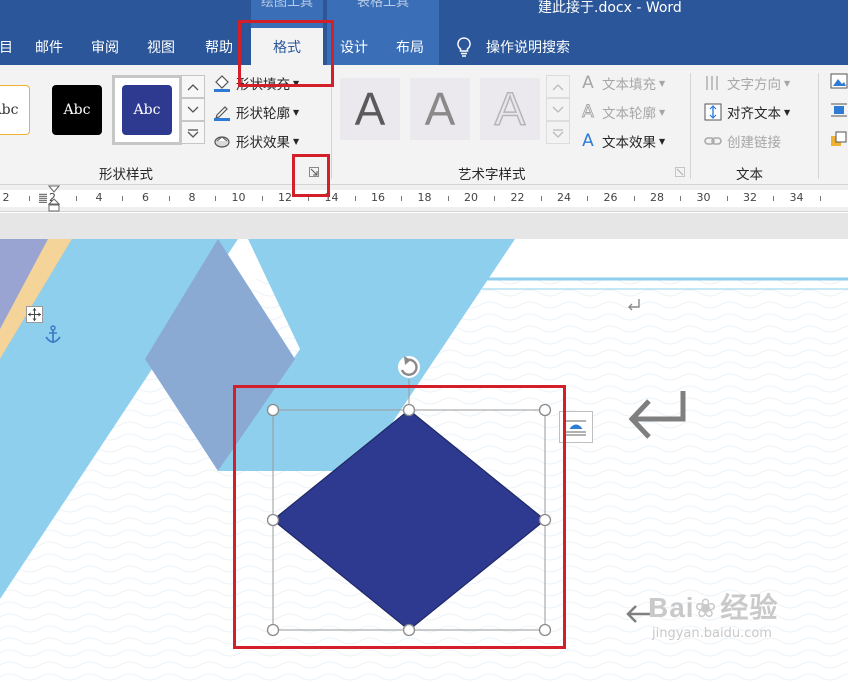 The image size is (848, 681). What do you see at coordinates (43, 198) in the screenshot?
I see `tab-selector-icon` at bounding box center [43, 198].